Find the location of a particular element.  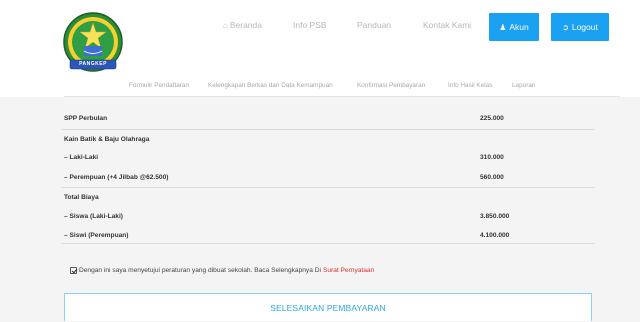

nav-info-psb: Info PSB is located at coordinates (310, 25).